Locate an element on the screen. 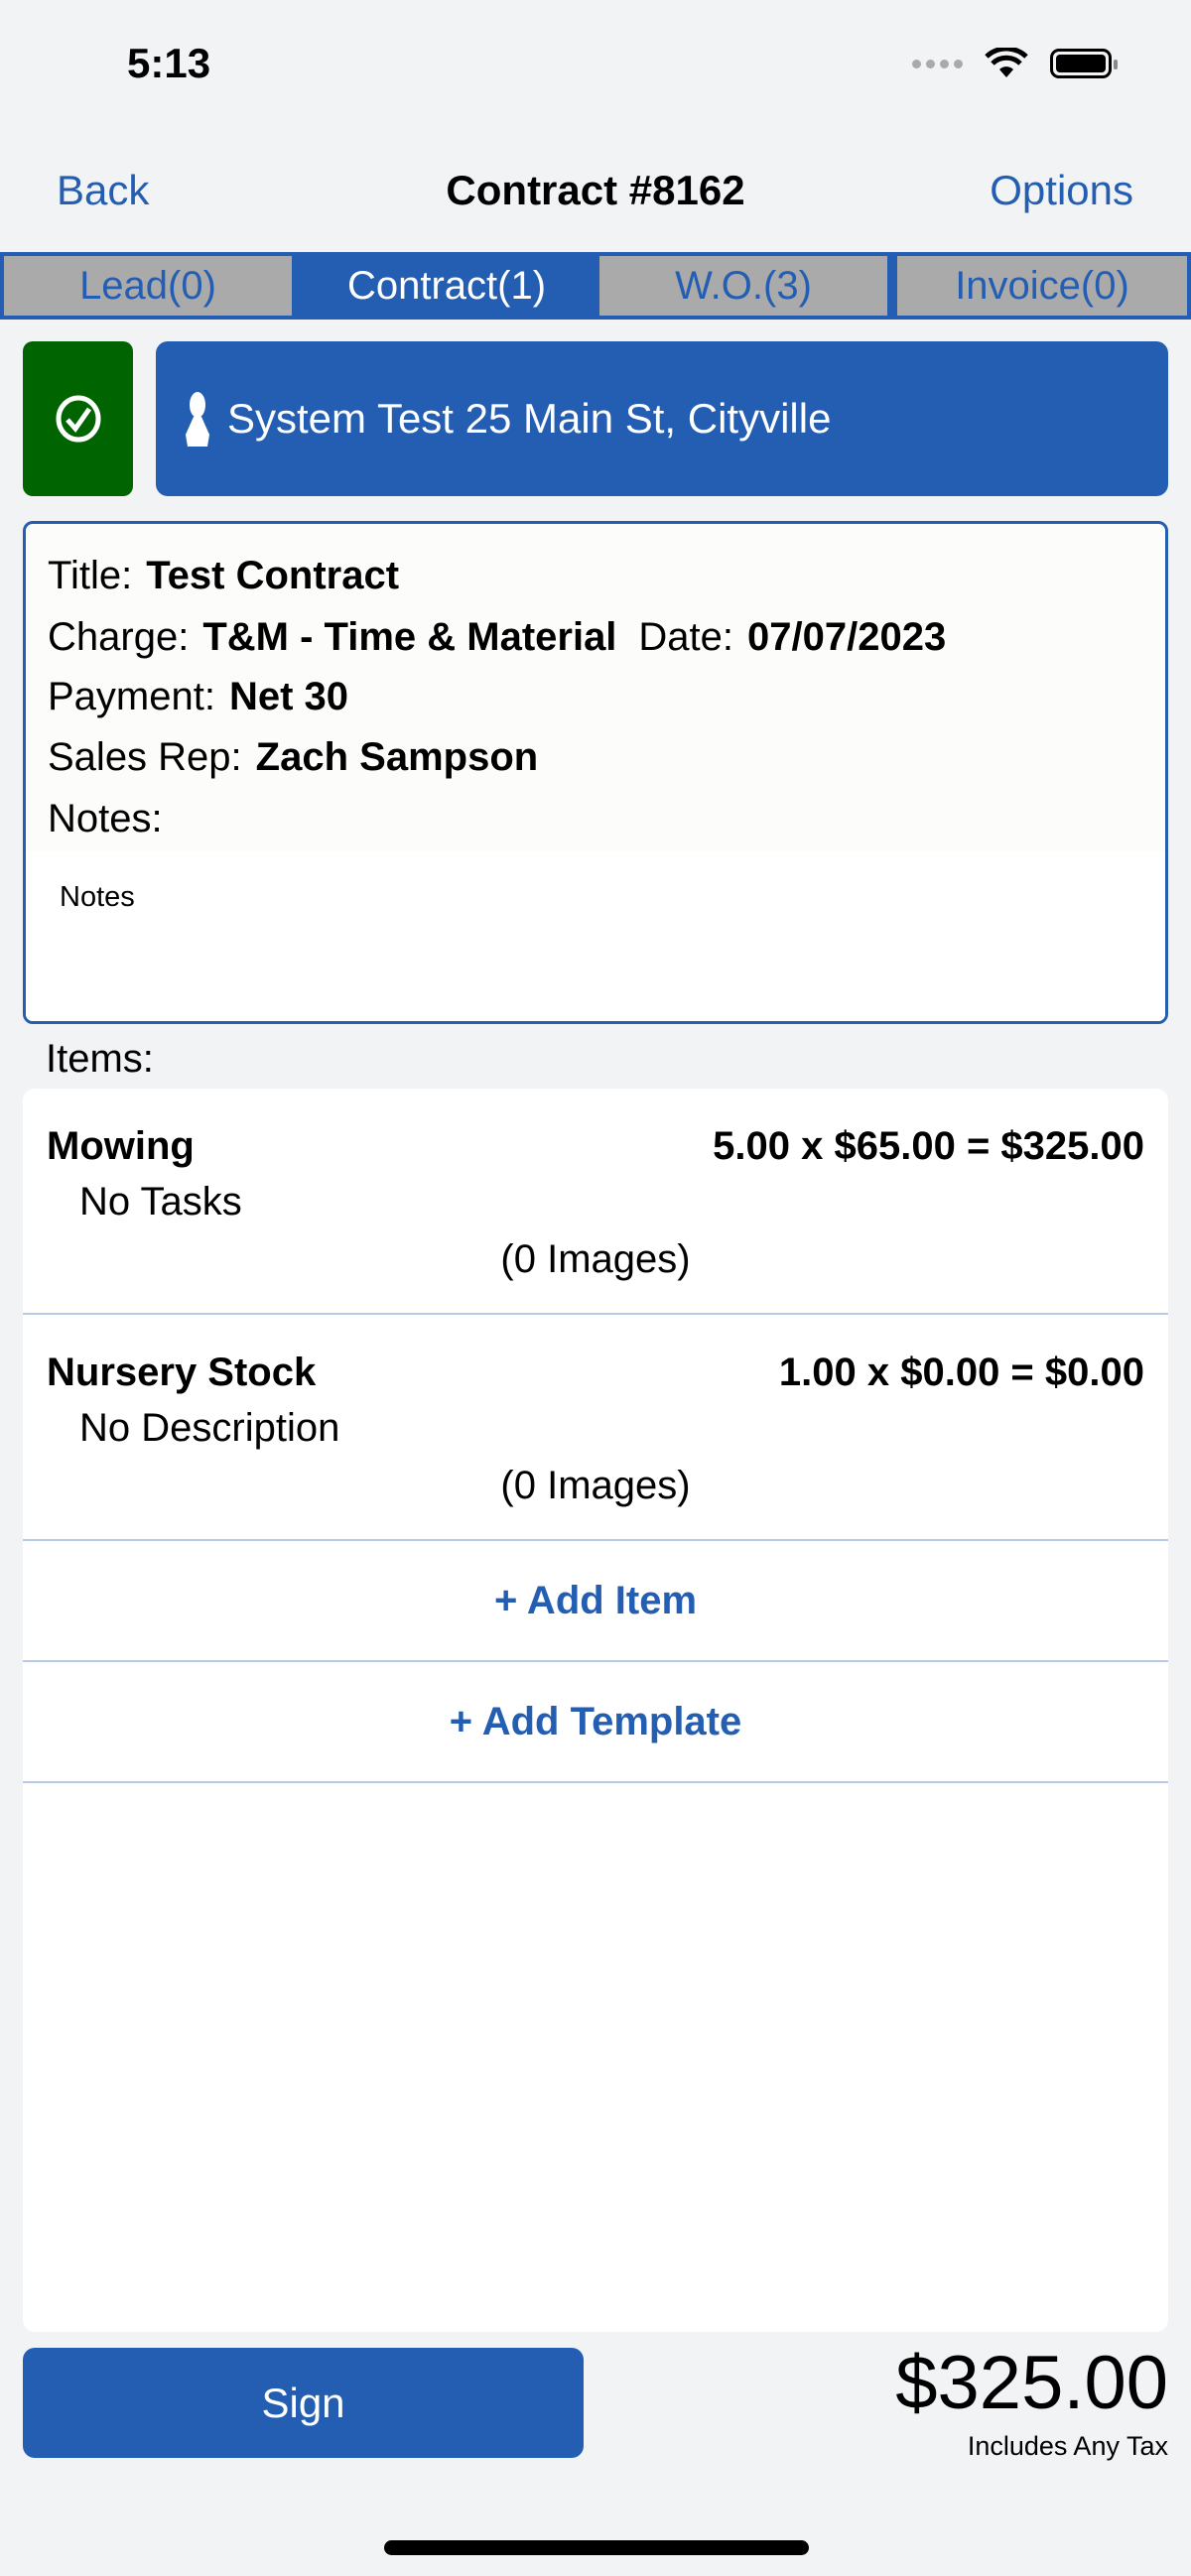 The image size is (1191, 2576). tab-invoice: Invoice(0) is located at coordinates (1042, 286).